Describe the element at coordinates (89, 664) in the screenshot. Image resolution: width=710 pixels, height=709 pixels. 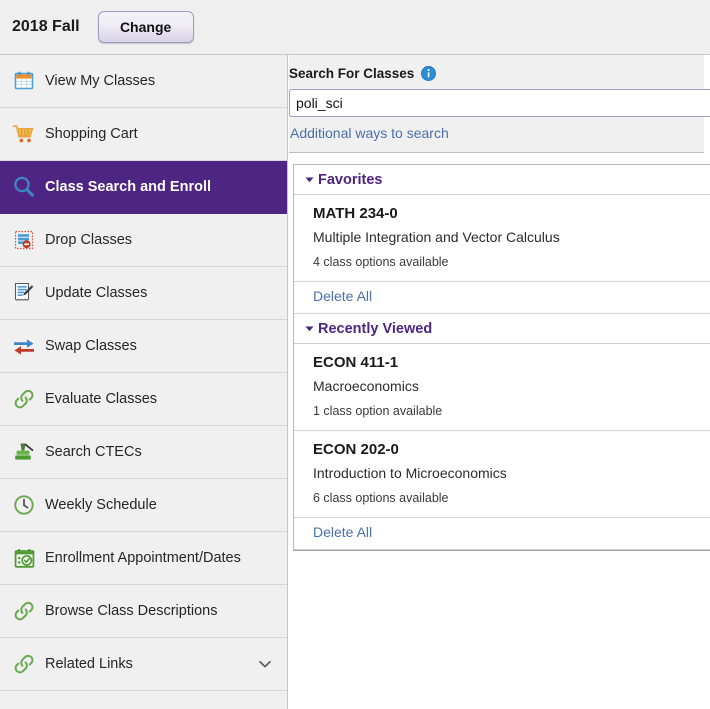
I see `sidebar-item-label: Related Links` at that location.